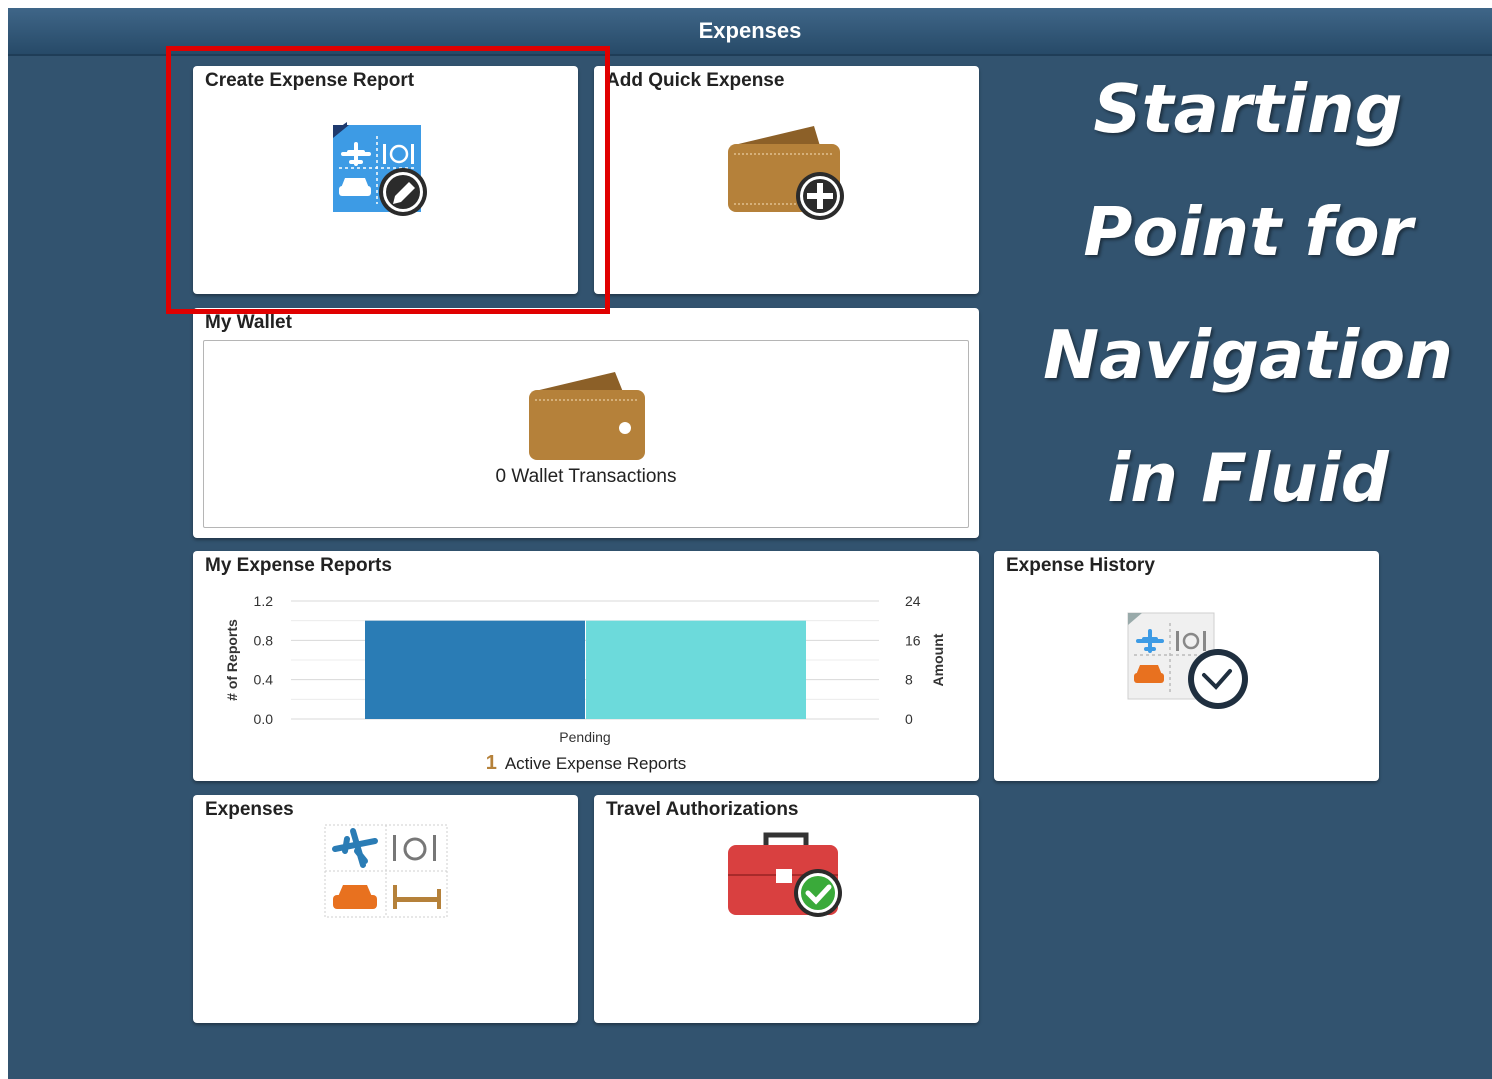 The image size is (1492, 1079). I want to click on y-tick-label: 1.2, so click(264, 601).